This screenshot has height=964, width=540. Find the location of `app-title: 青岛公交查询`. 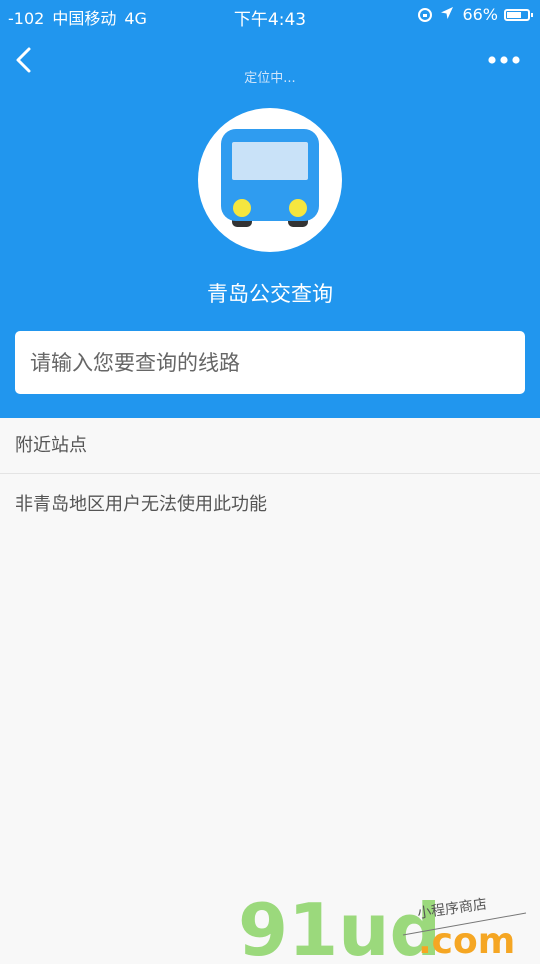

app-title: 青岛公交查询 is located at coordinates (270, 294).